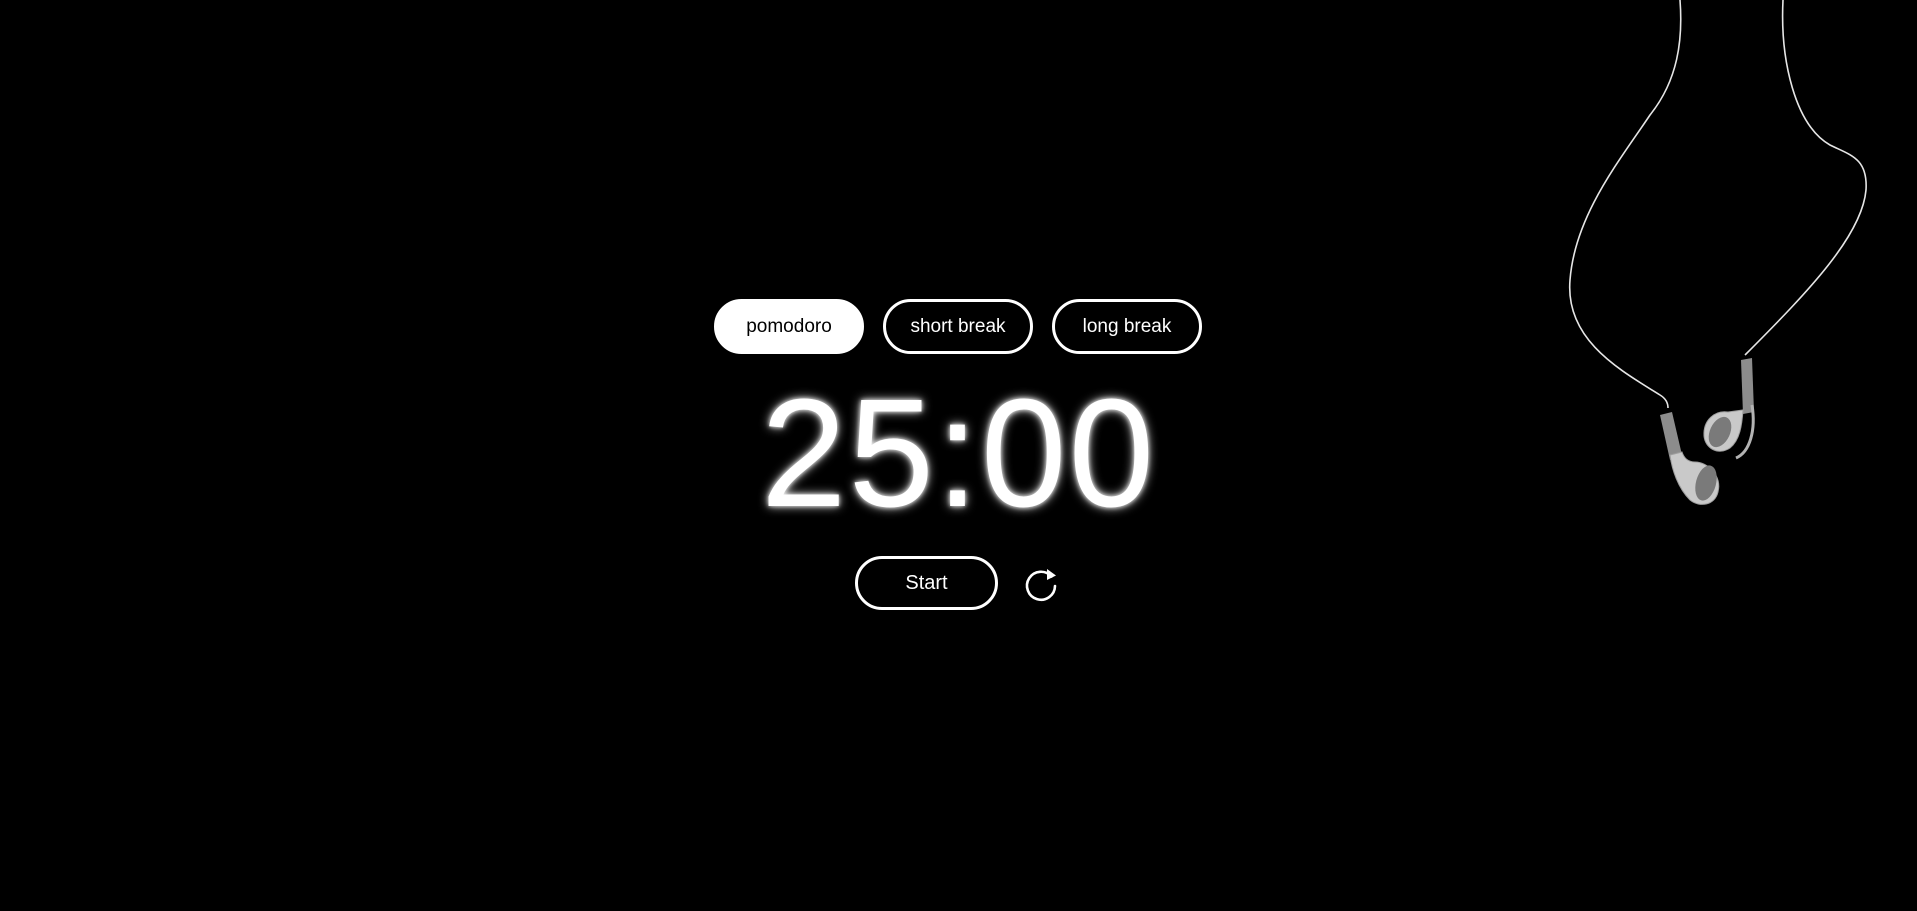  Describe the element at coordinates (789, 326) in the screenshot. I see `tab-pomodoro: pomodoro` at that location.